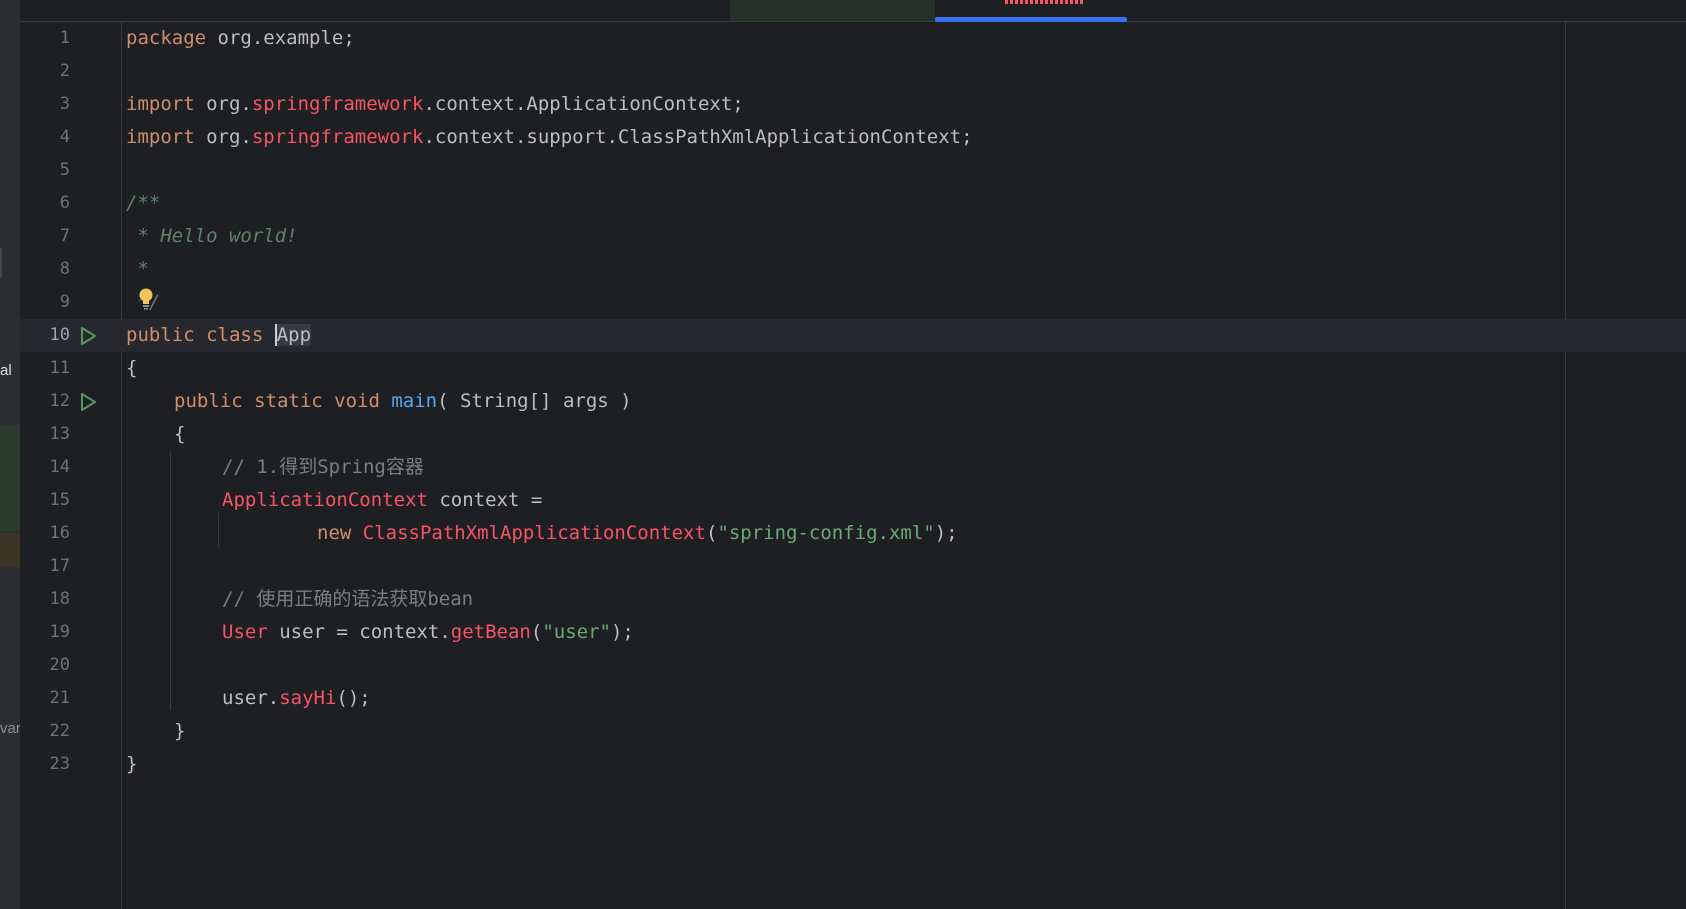 The height and width of the screenshot is (909, 1686). What do you see at coordinates (59, 401) in the screenshot?
I see `line-number: 12` at bounding box center [59, 401].